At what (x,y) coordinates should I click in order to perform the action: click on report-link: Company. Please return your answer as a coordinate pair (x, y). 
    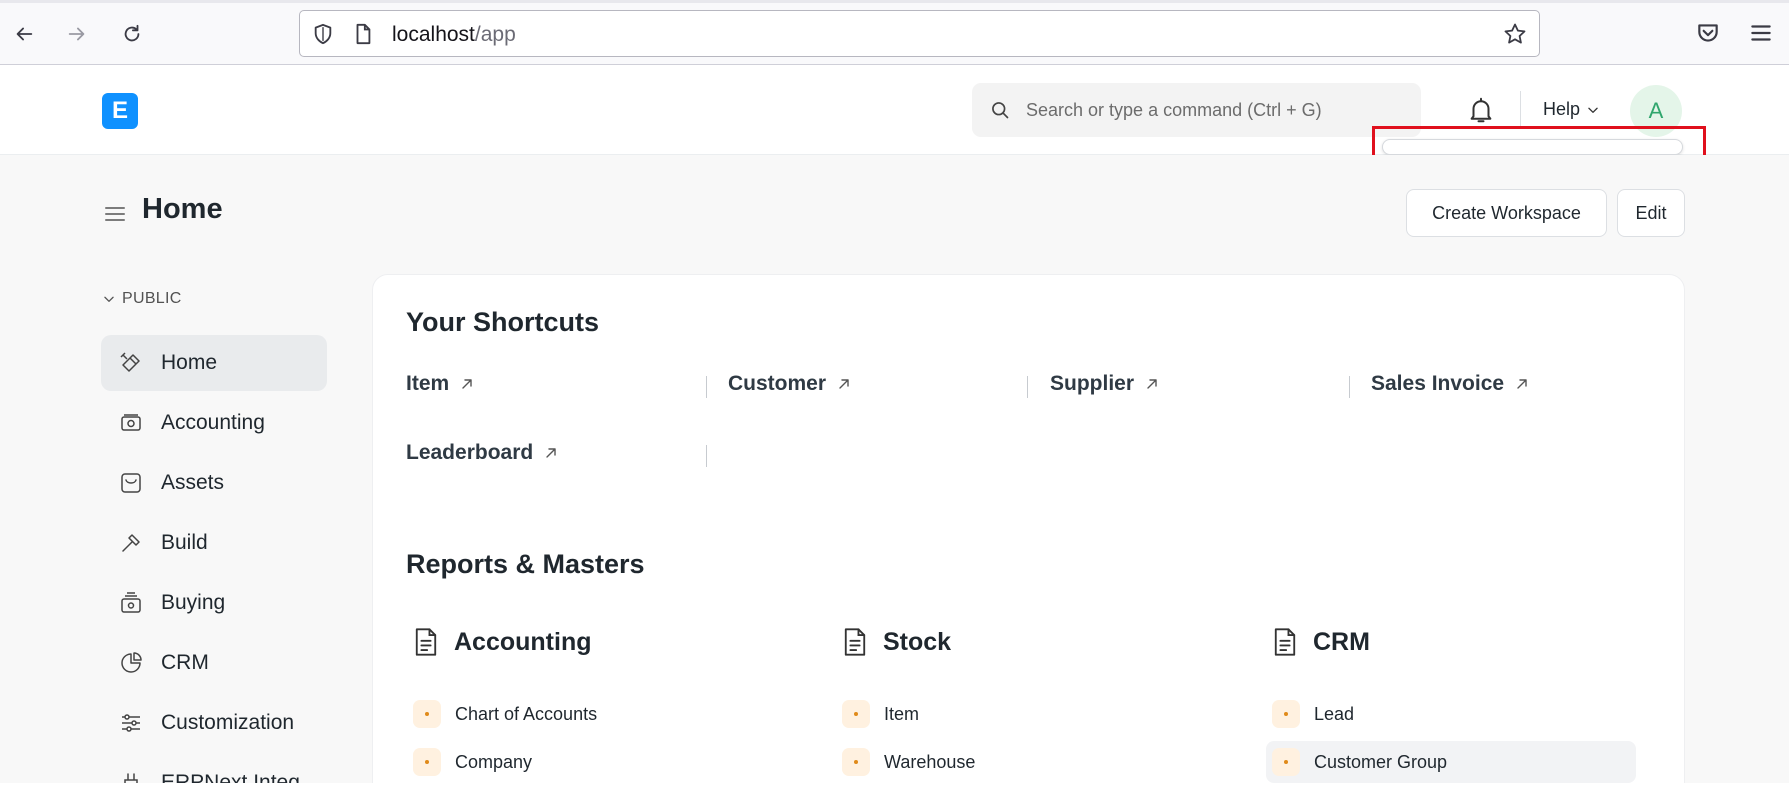
    Looking at the image, I should click on (598, 762).